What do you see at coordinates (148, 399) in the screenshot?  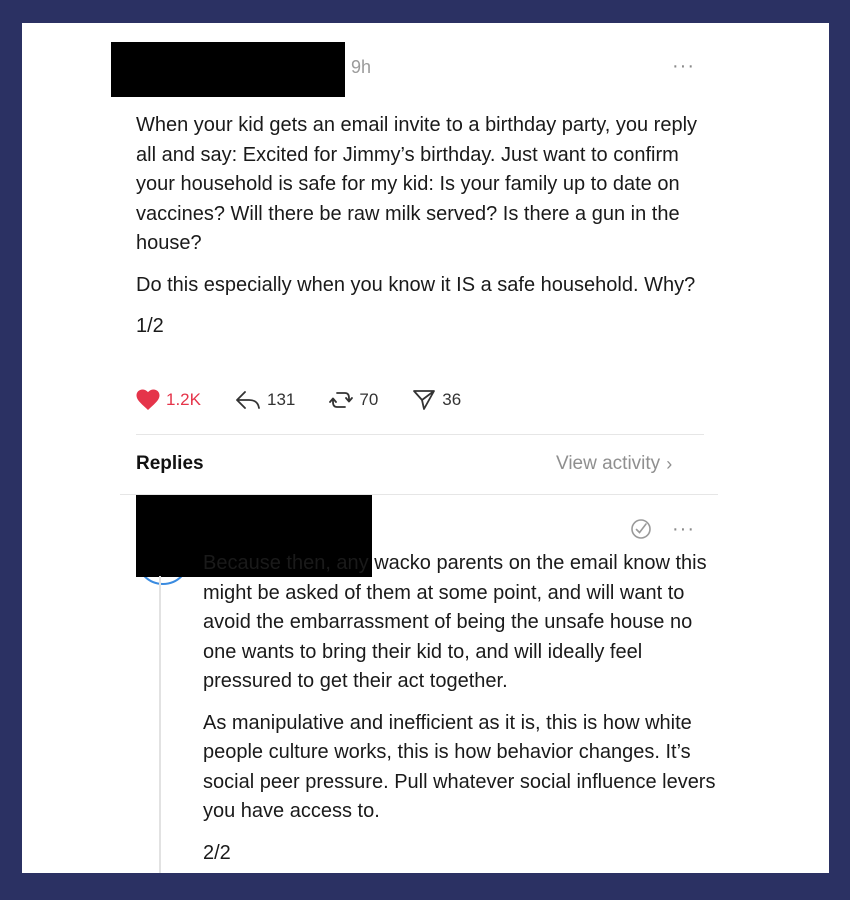 I see `heart-icon` at bounding box center [148, 399].